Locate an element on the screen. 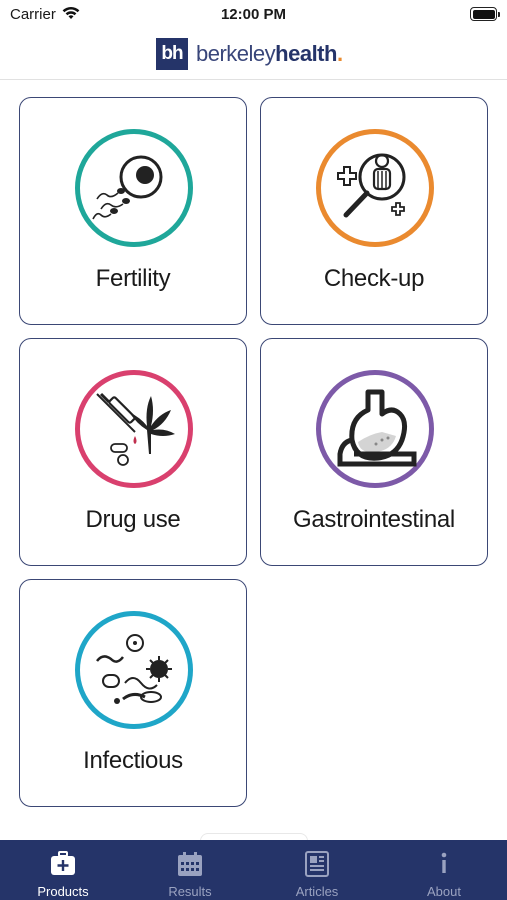  tab-label: Articles is located at coordinates (317, 891).